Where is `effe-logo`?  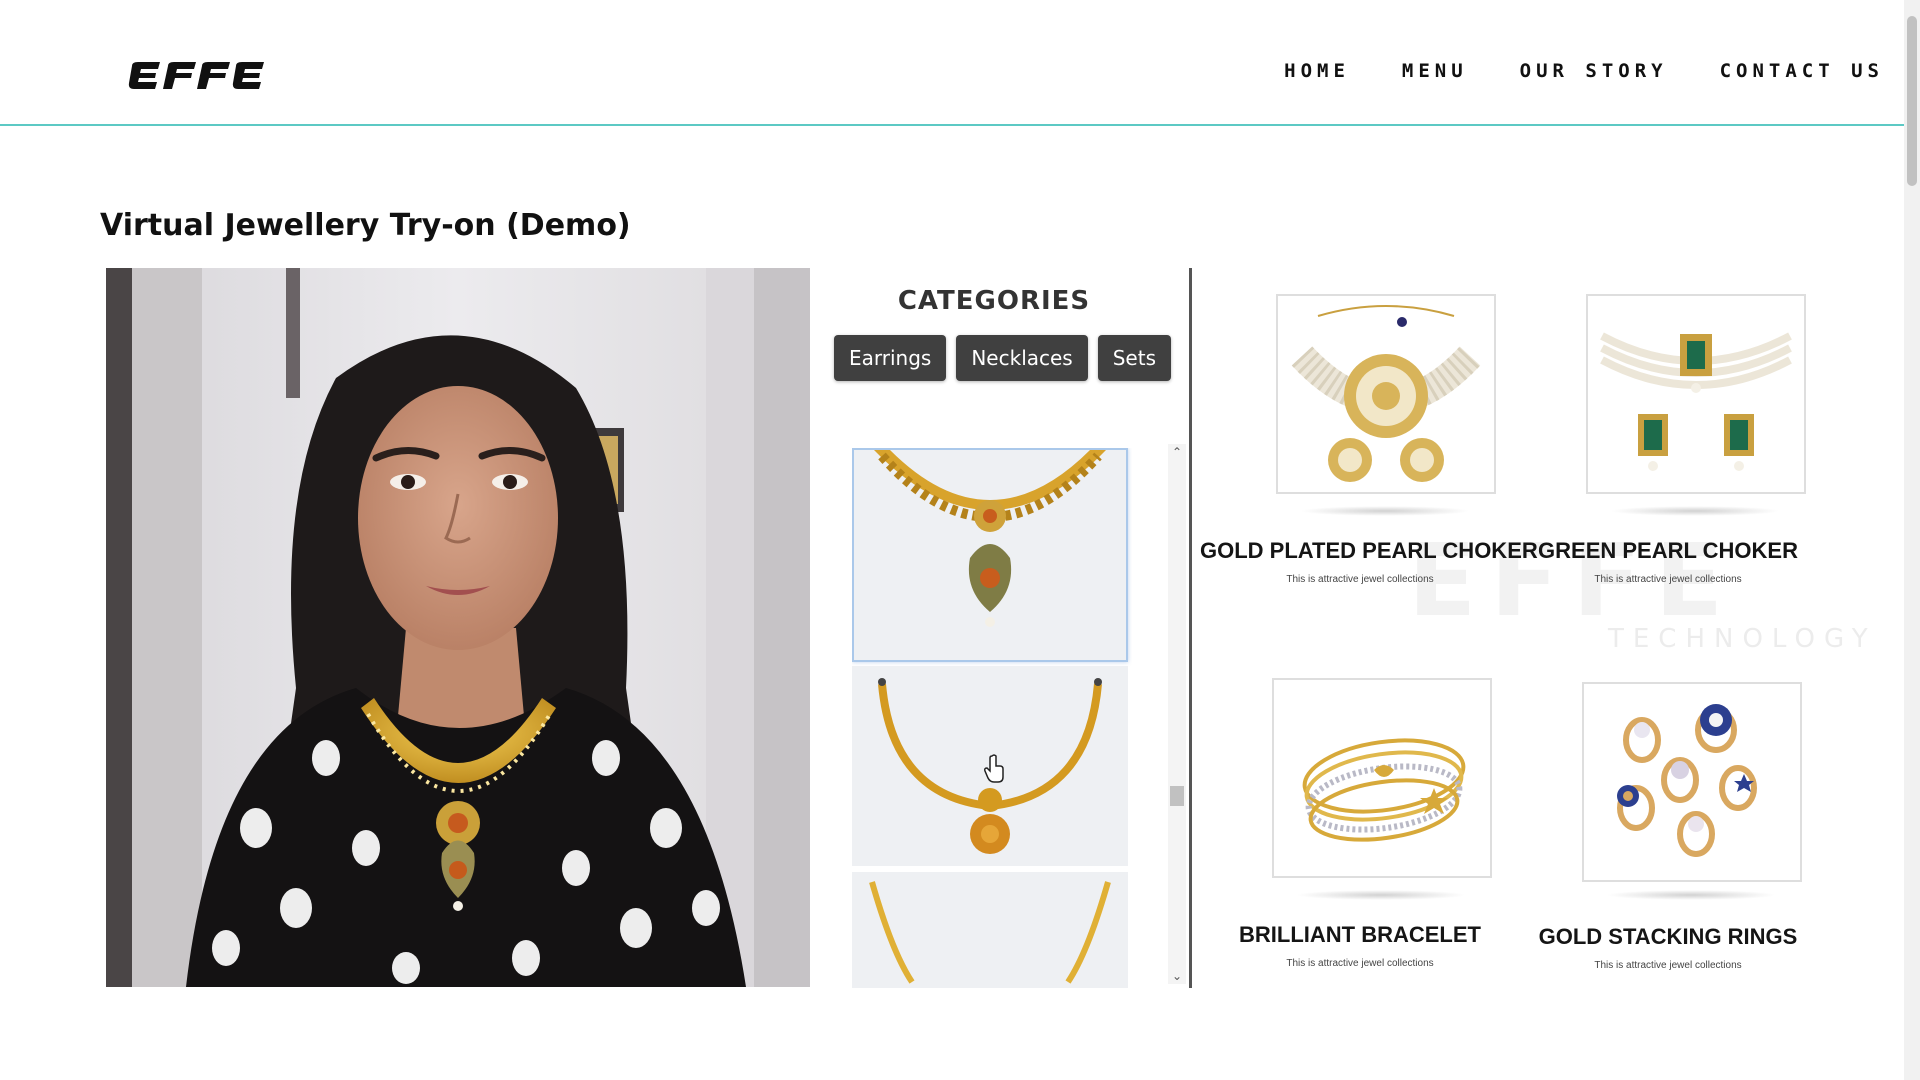
effe-logo is located at coordinates (198, 77).